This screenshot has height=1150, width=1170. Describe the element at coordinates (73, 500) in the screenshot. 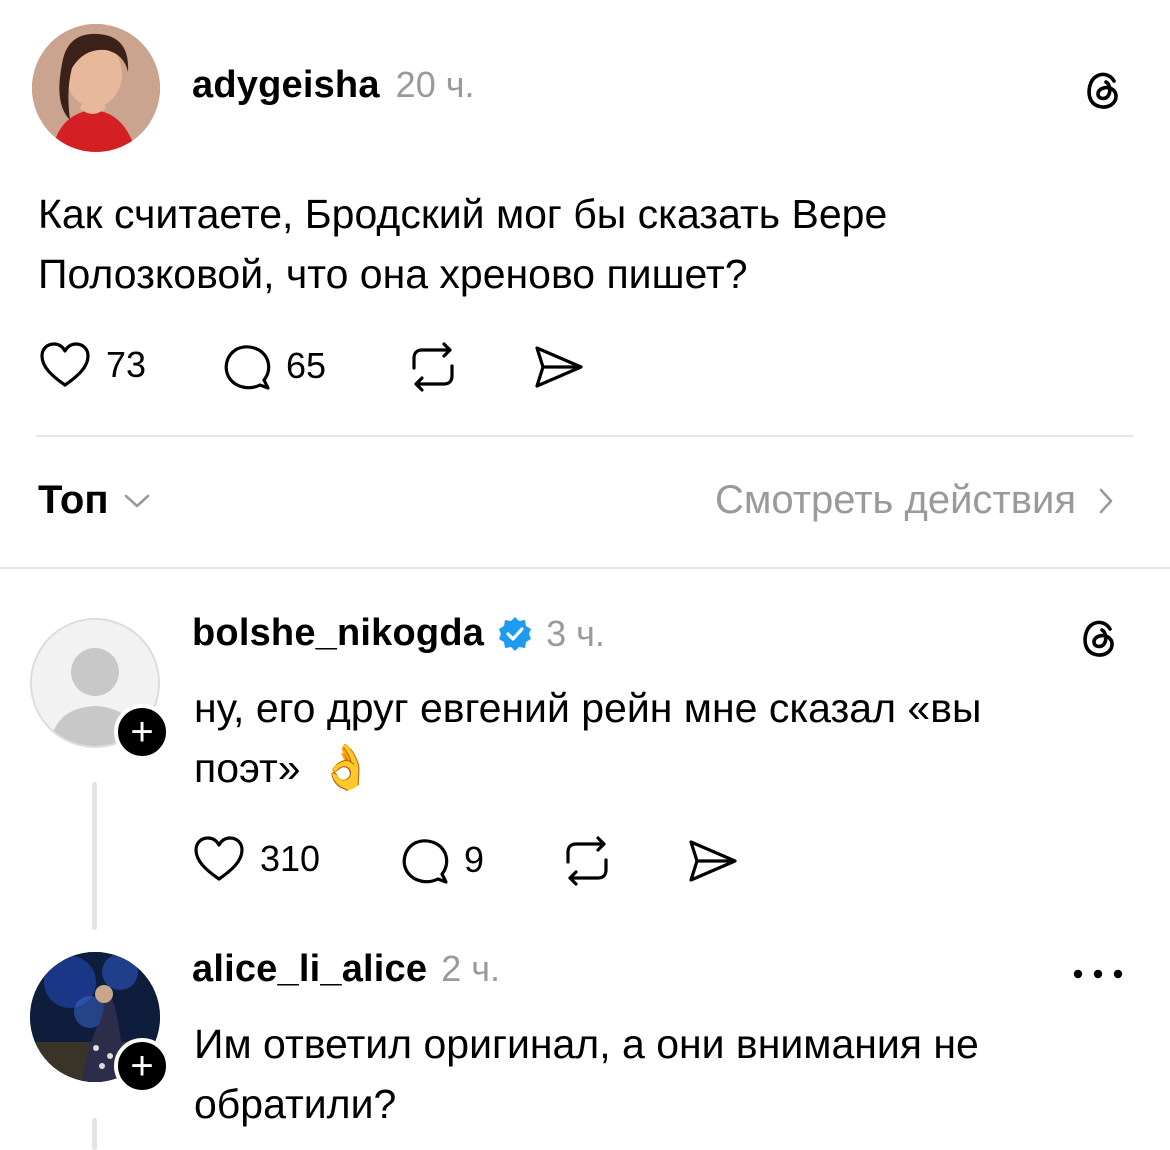

I see `sort-label: Топ` at that location.